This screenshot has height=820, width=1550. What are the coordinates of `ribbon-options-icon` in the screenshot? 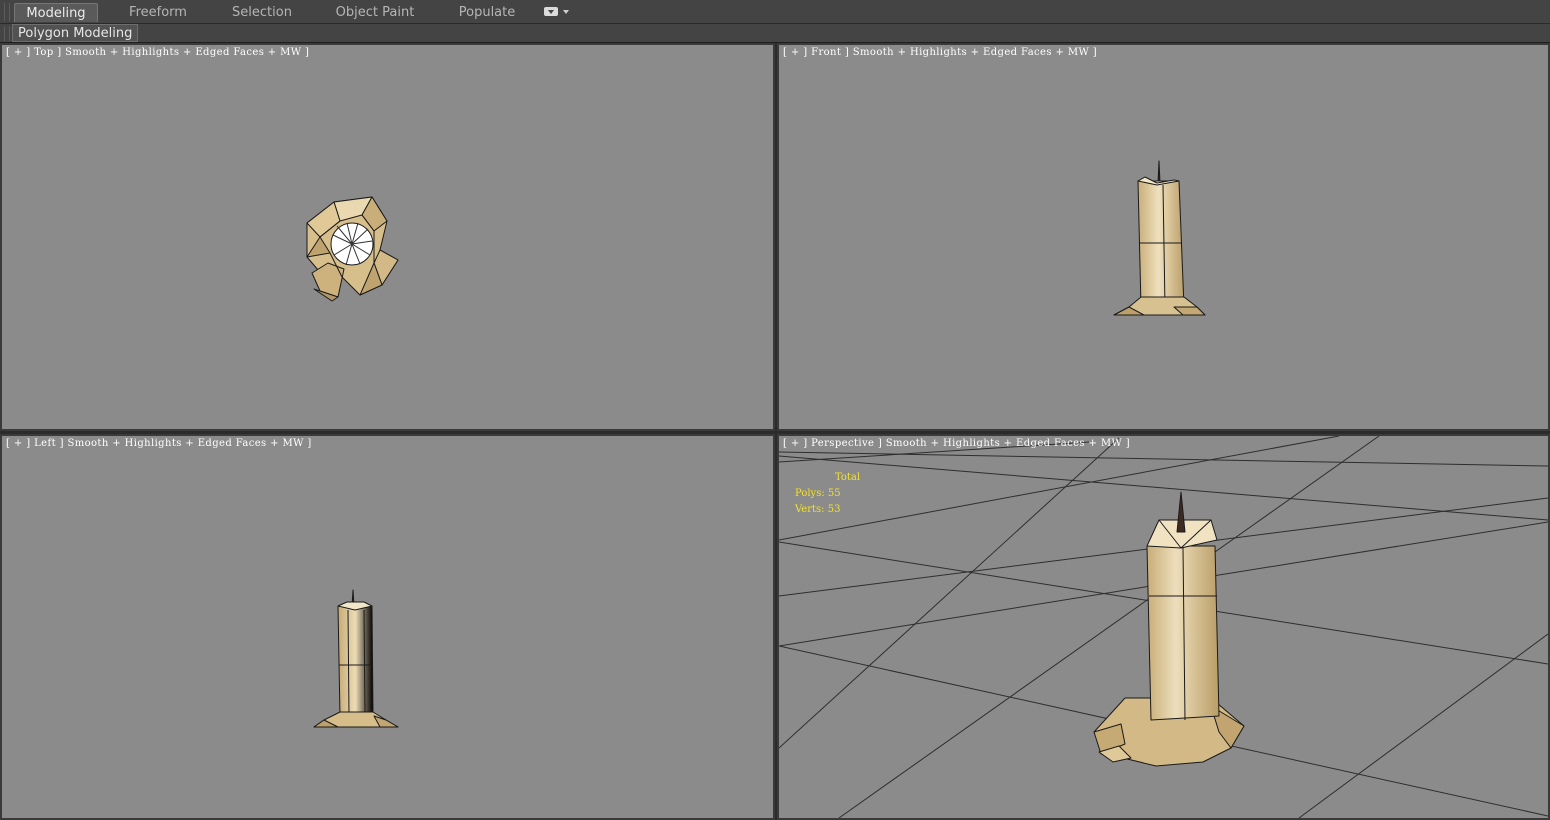 It's located at (551, 11).